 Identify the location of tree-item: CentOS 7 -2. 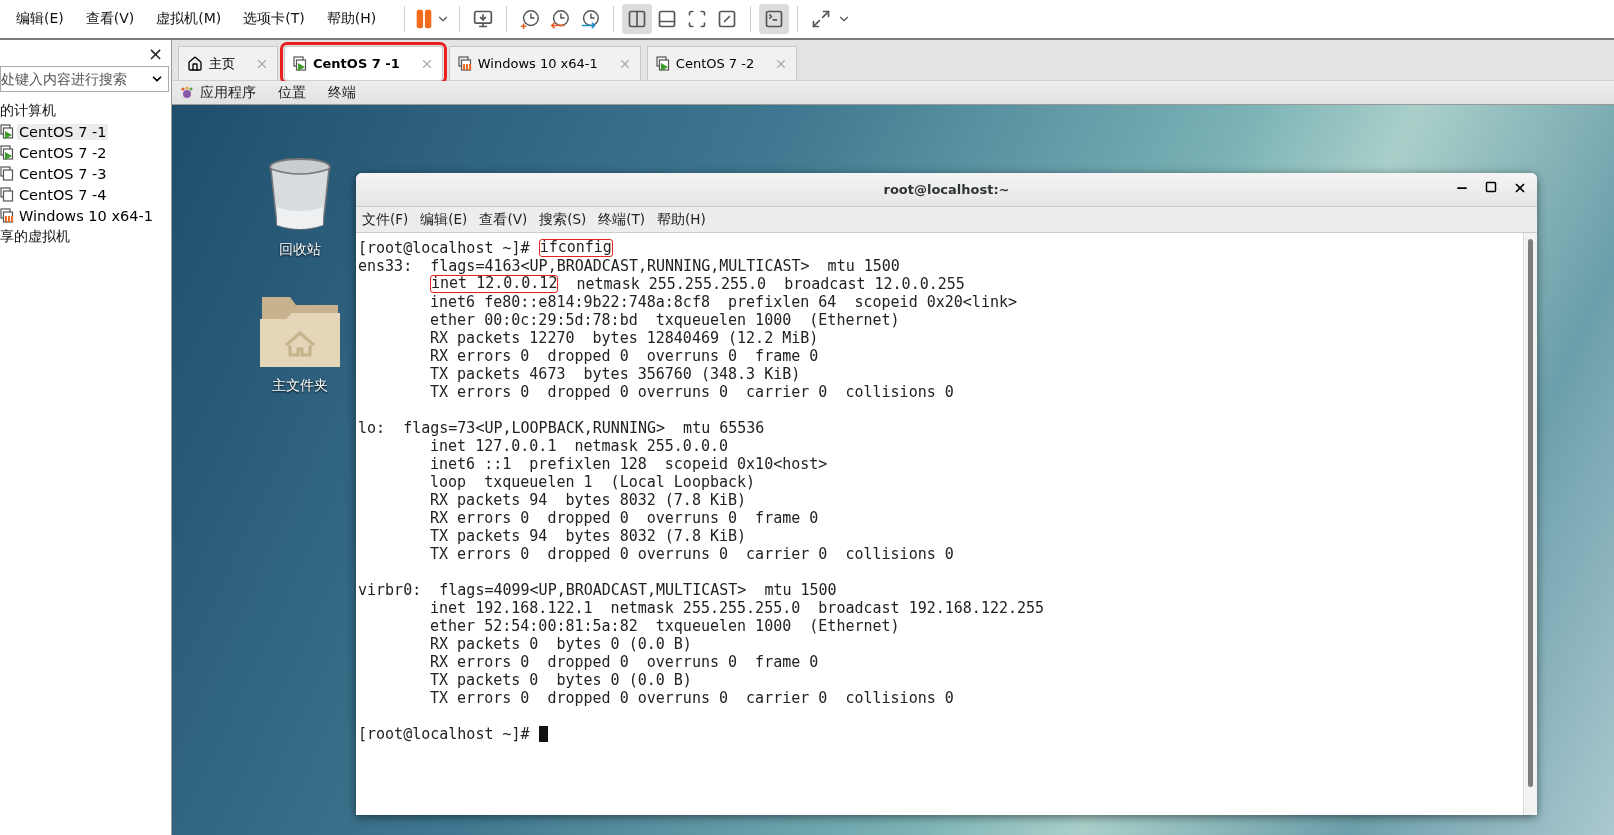
(63, 152).